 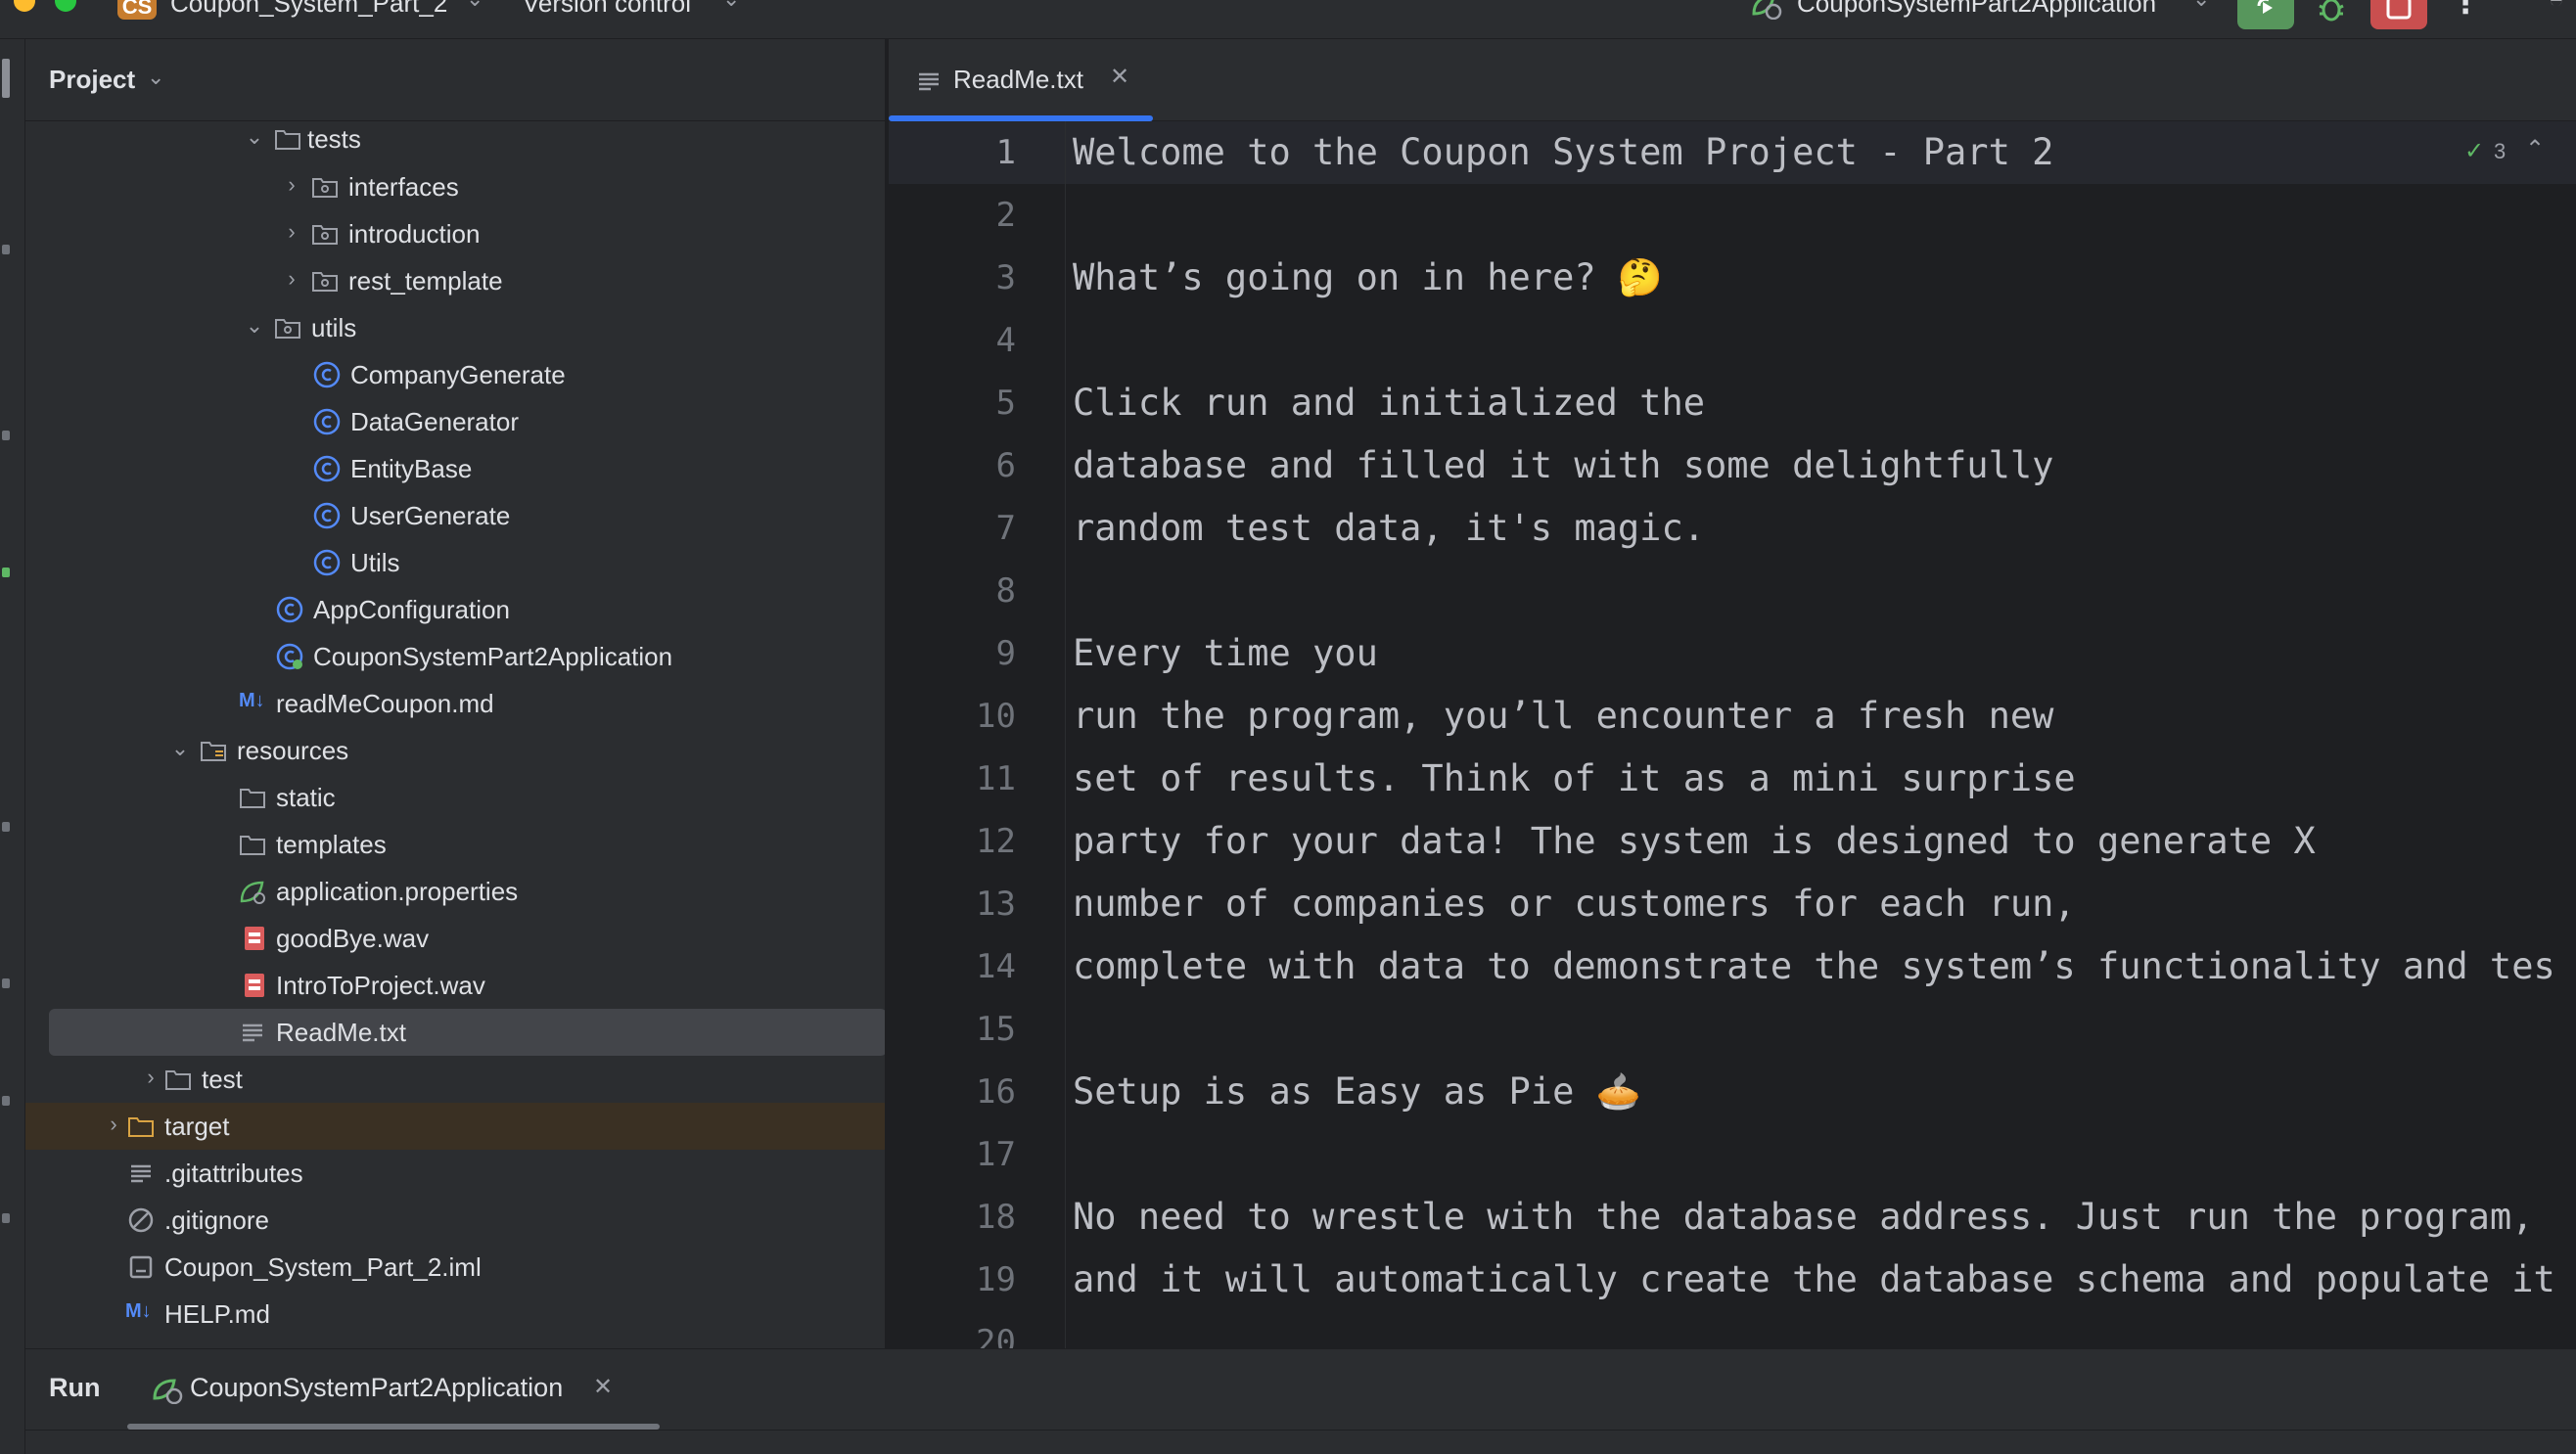 What do you see at coordinates (455, 609) in the screenshot?
I see `tree-item: AppConfiguration` at bounding box center [455, 609].